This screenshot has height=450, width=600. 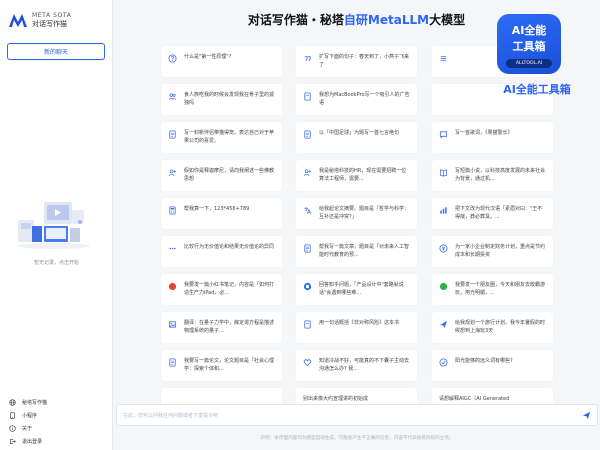 I want to click on prompt-card: 阳光能够的远义词有哪些?, so click(x=492, y=365).